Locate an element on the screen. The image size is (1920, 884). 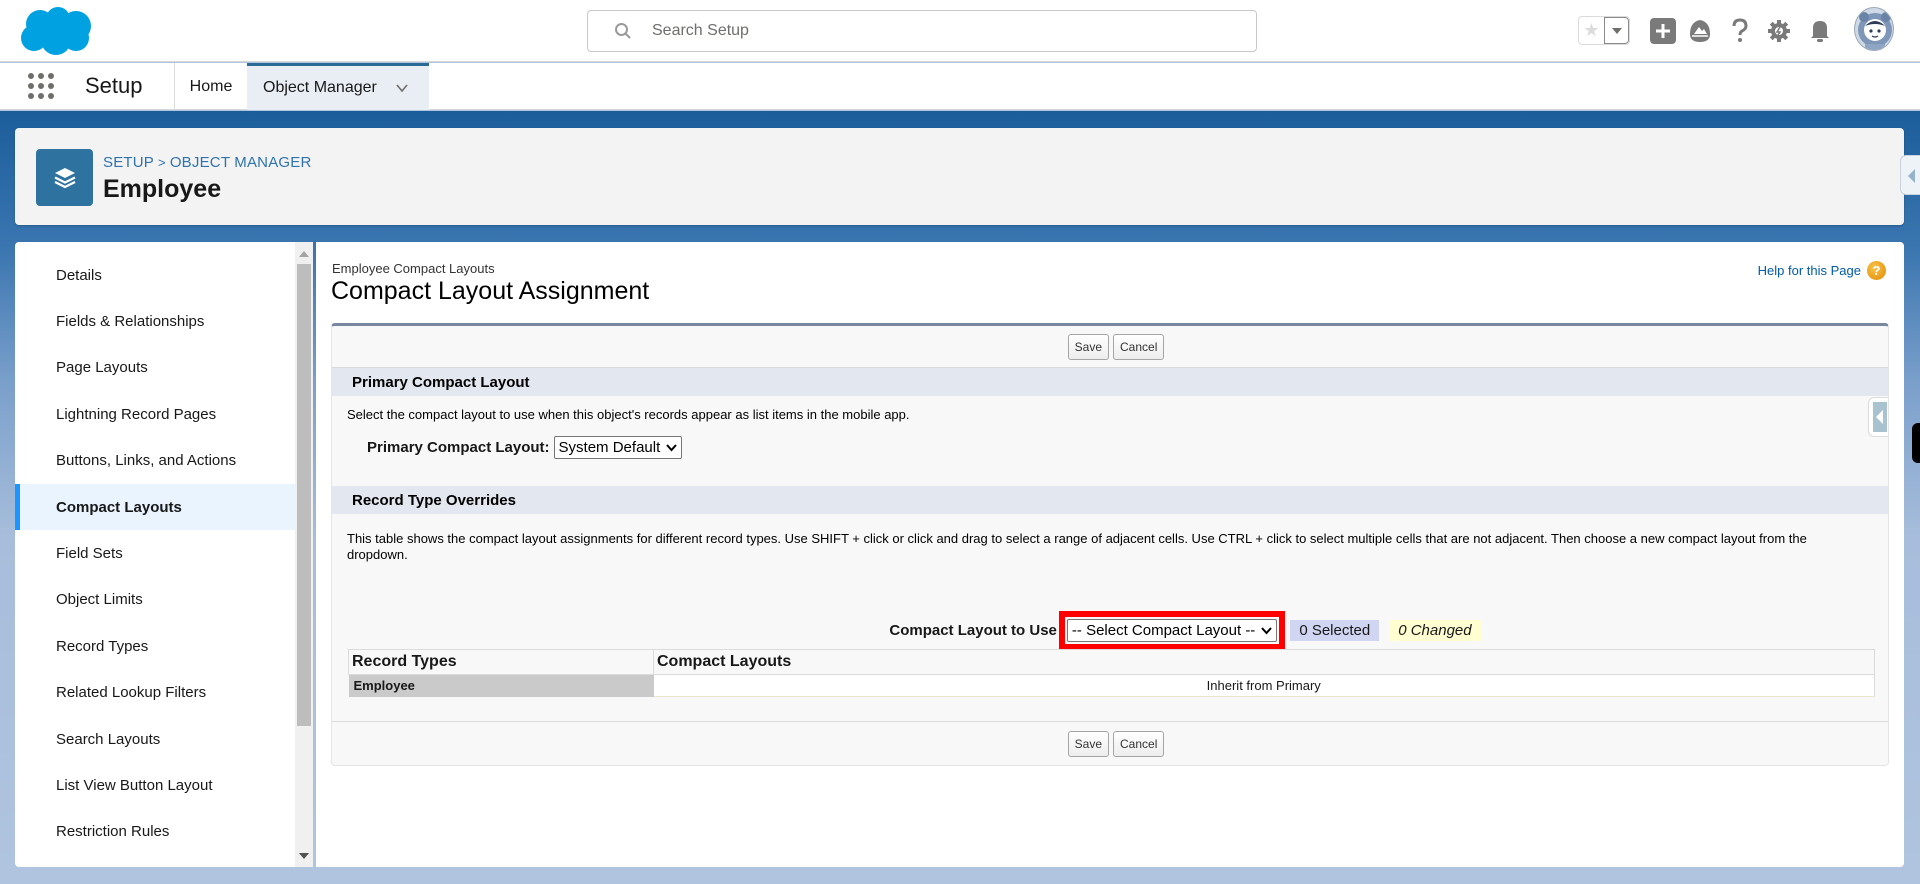
highlighted-select-box: -- Select Compact Layout -- is located at coordinates (1172, 630).